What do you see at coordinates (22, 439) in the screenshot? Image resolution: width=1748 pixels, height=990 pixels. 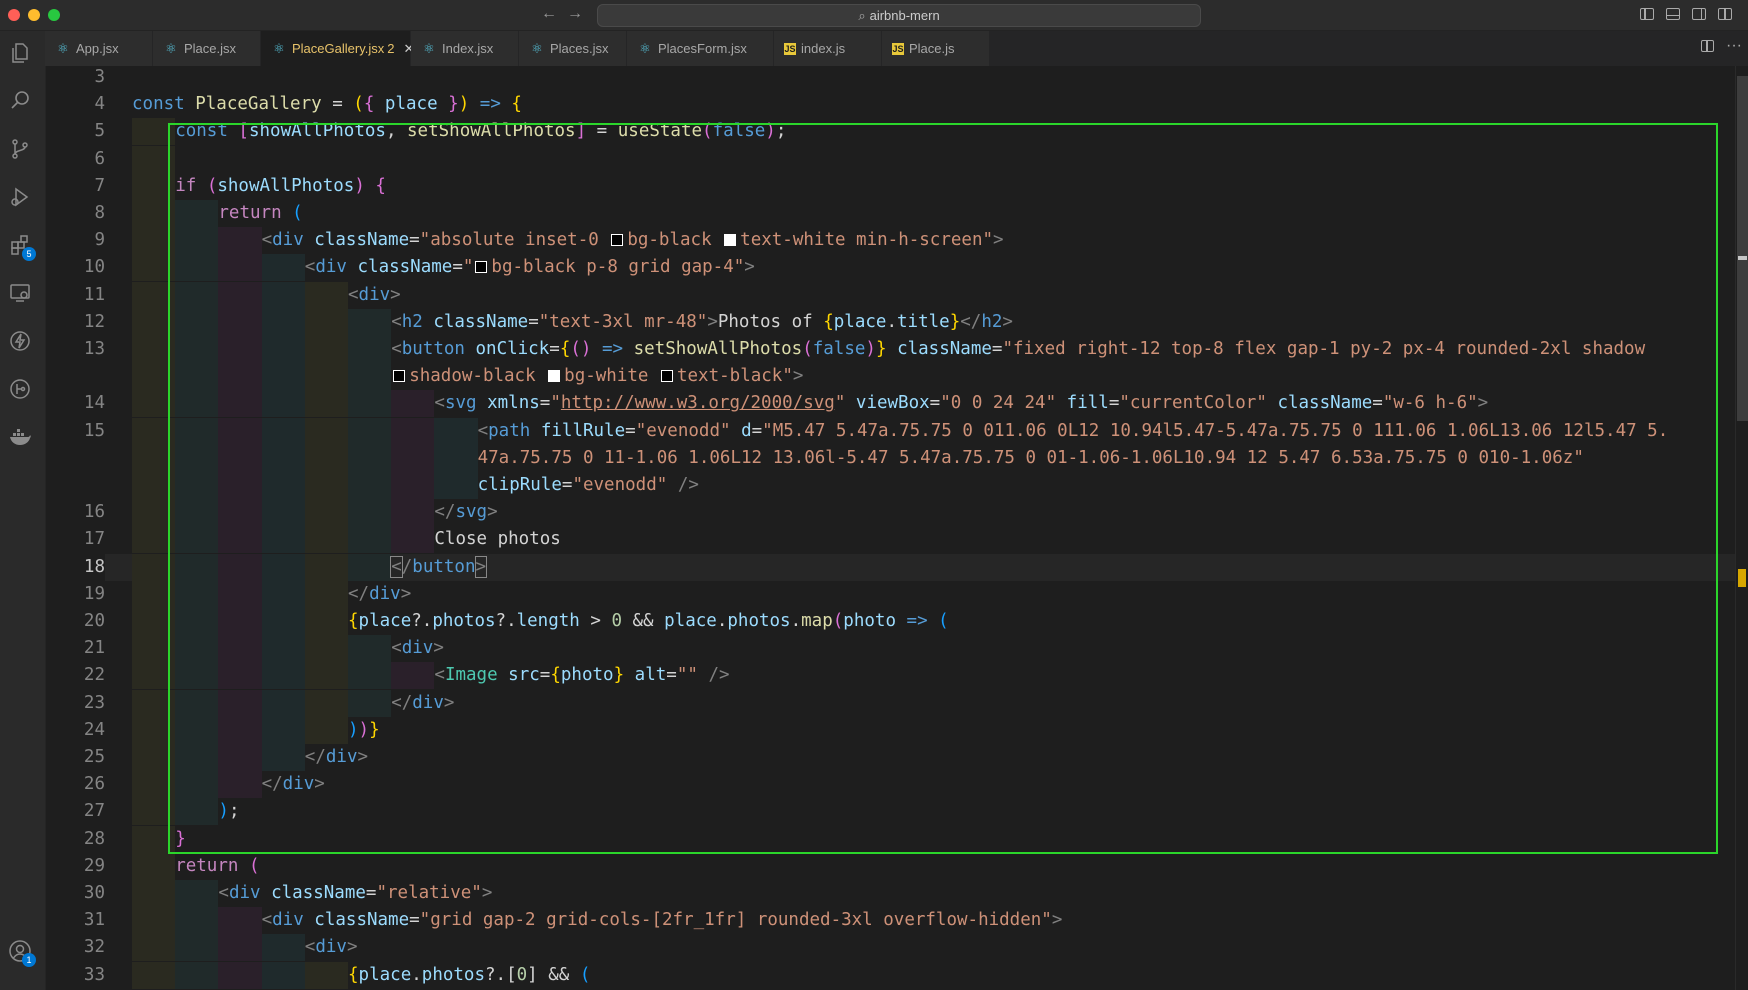 I see `docker-icon` at bounding box center [22, 439].